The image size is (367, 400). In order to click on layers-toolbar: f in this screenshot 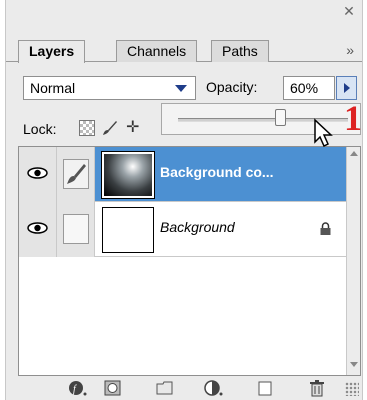, I will do `click(184, 388)`.